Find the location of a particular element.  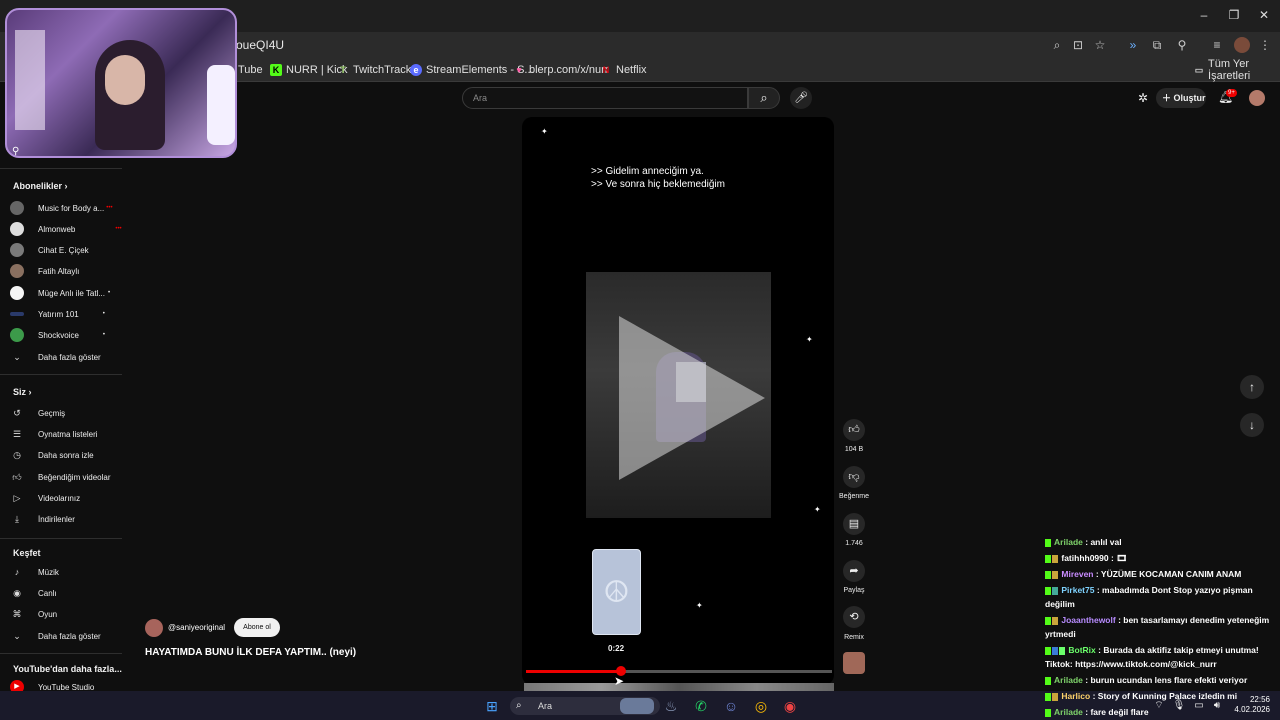

sound-thumbnail is located at coordinates (854, 663).